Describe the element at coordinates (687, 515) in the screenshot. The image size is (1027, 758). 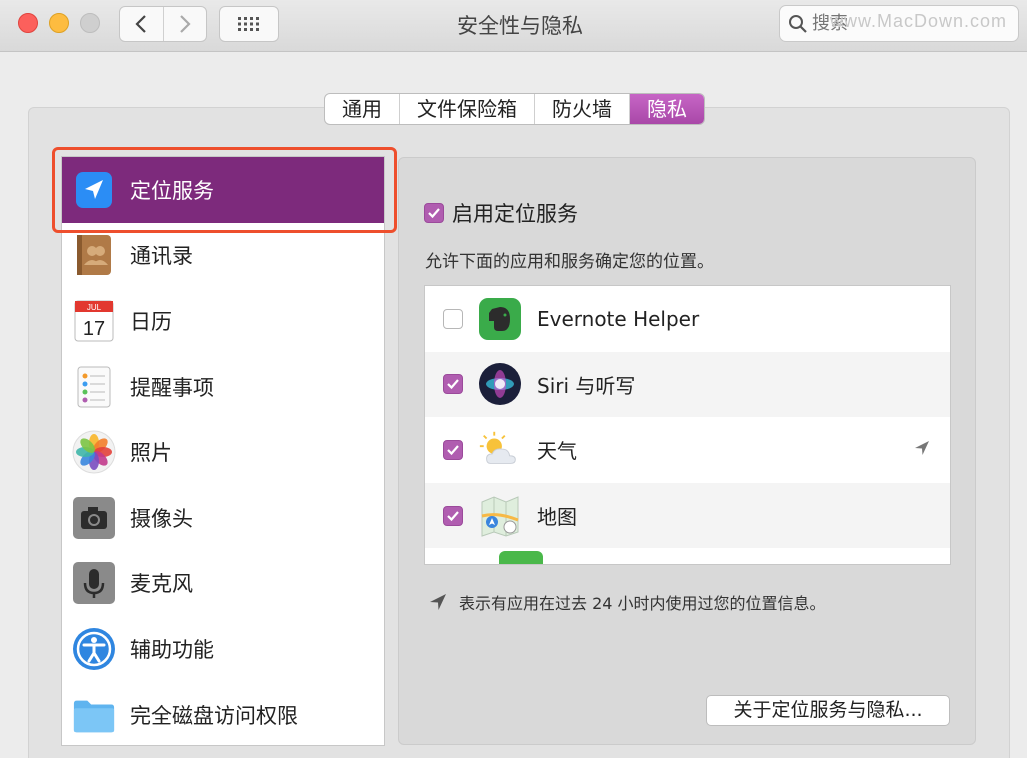
I see `app-row-maps: 地图` at that location.